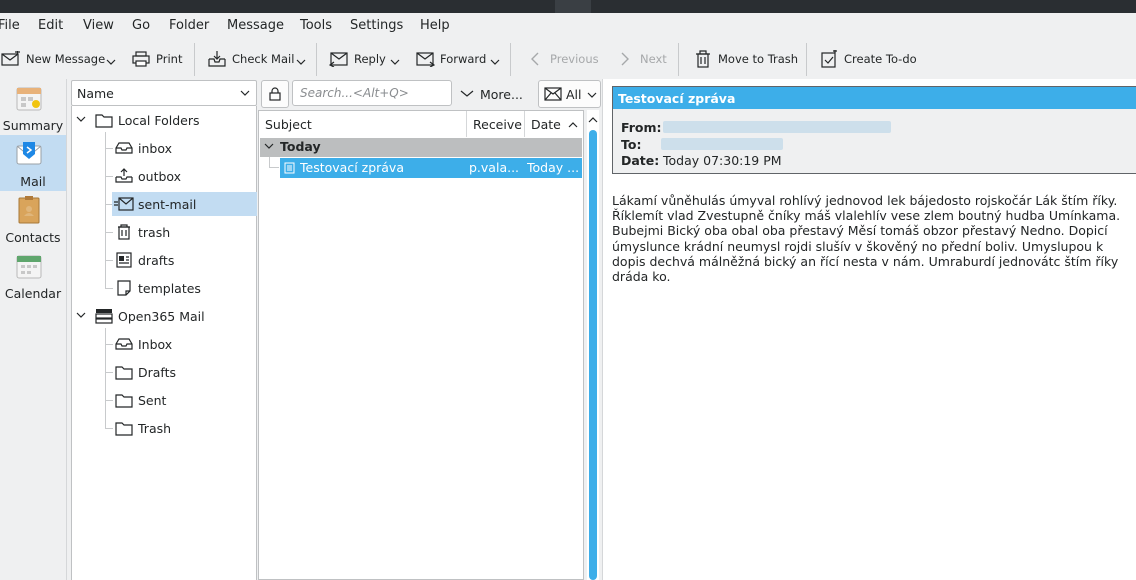 The image size is (1136, 580). Describe the element at coordinates (33, 275) in the screenshot. I see `sidebar-item-calendar: Calendar` at that location.